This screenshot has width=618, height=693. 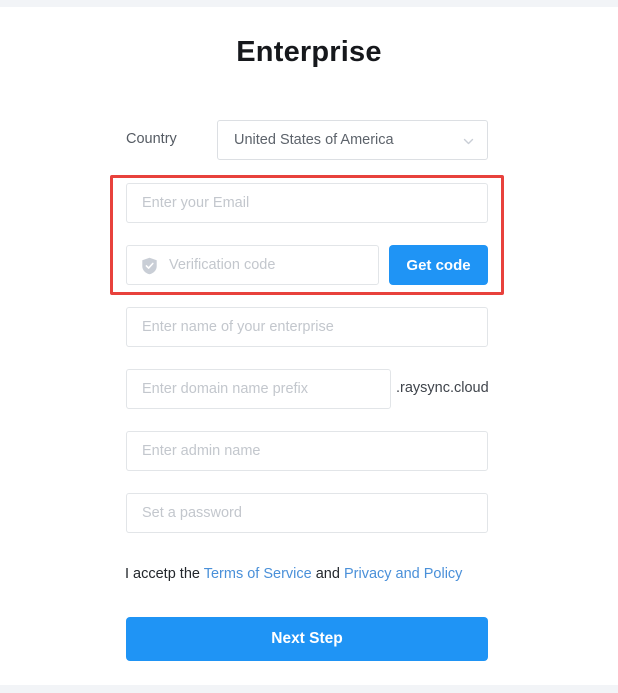 I want to click on country-row: Country United States of America, so click(x=307, y=140).